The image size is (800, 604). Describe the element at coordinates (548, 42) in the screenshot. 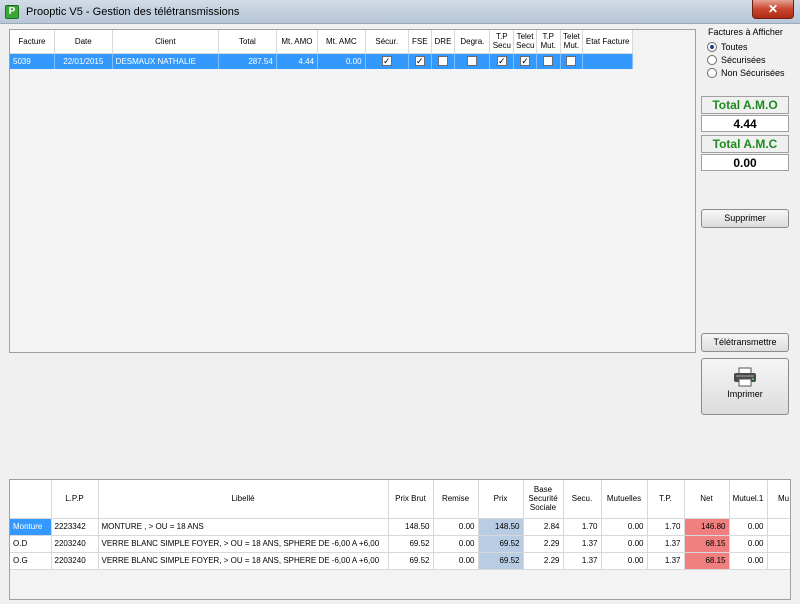

I see `col-tp-mut: T.P Mut.` at that location.